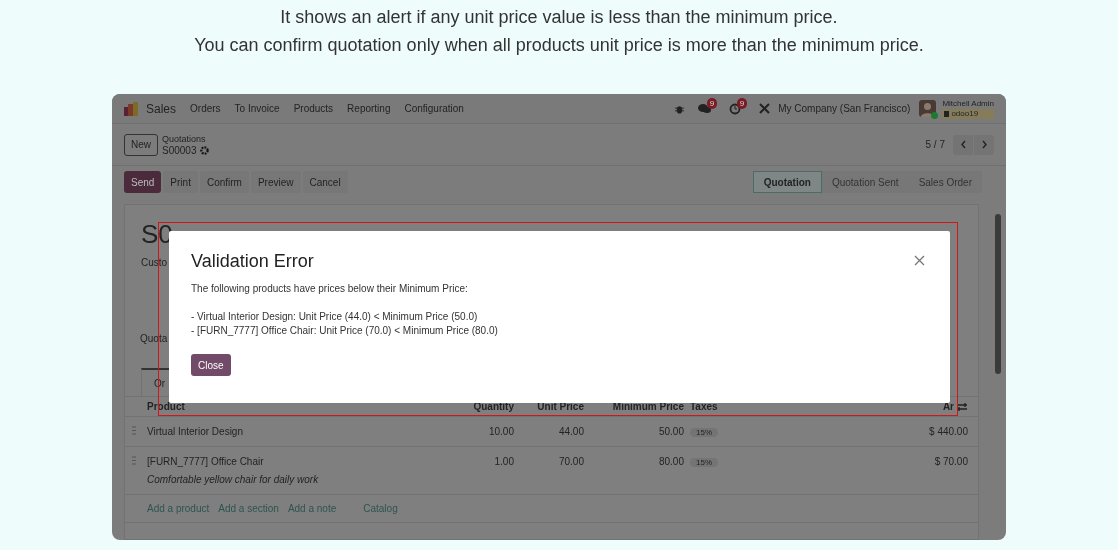 Image resolution: width=1118 pixels, height=550 pixels. I want to click on menu-item: Products, so click(313, 108).